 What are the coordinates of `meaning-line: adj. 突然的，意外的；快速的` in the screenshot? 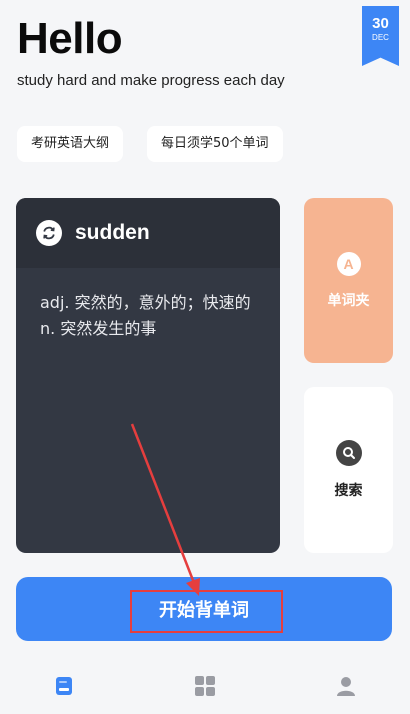 It's located at (145, 302).